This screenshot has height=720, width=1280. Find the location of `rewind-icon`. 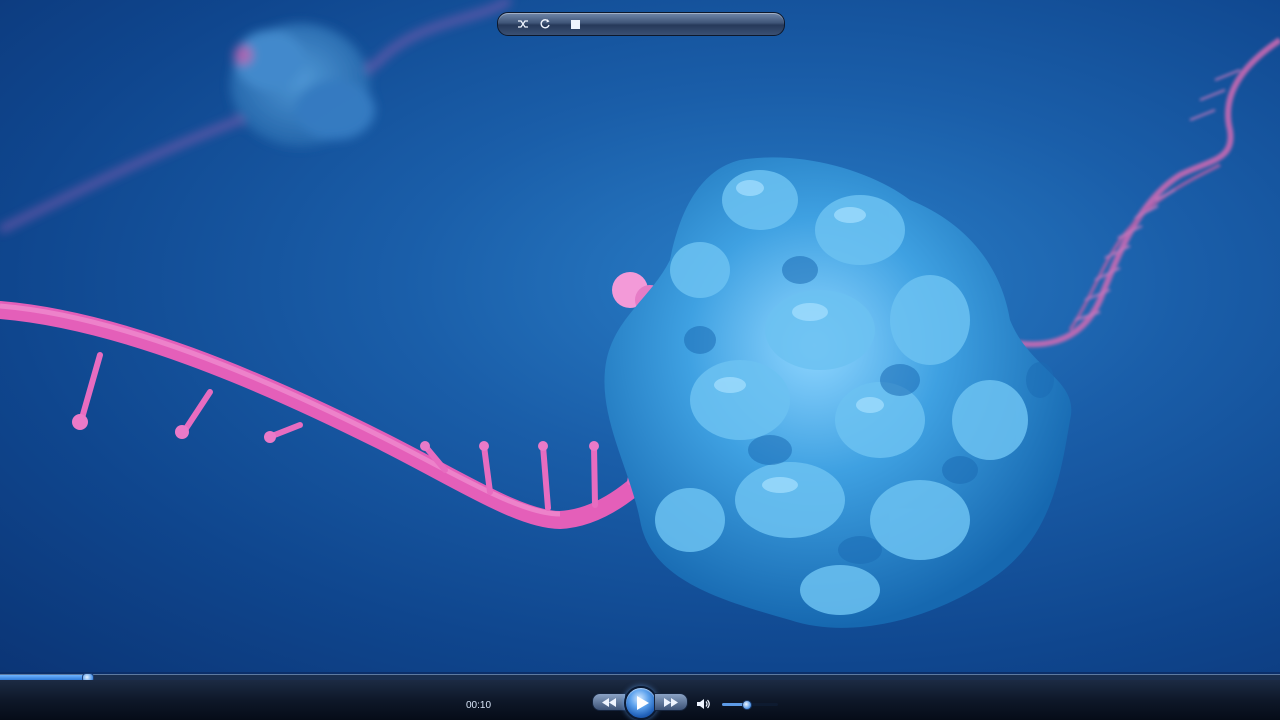

rewind-icon is located at coordinates (609, 702).